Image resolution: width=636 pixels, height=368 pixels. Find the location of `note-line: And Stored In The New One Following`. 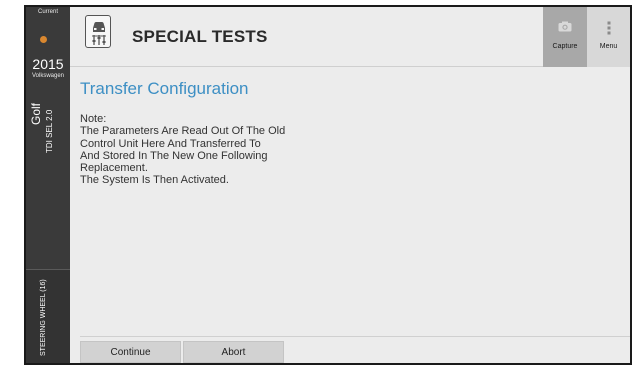

note-line: And Stored In The New One Following is located at coordinates (174, 155).